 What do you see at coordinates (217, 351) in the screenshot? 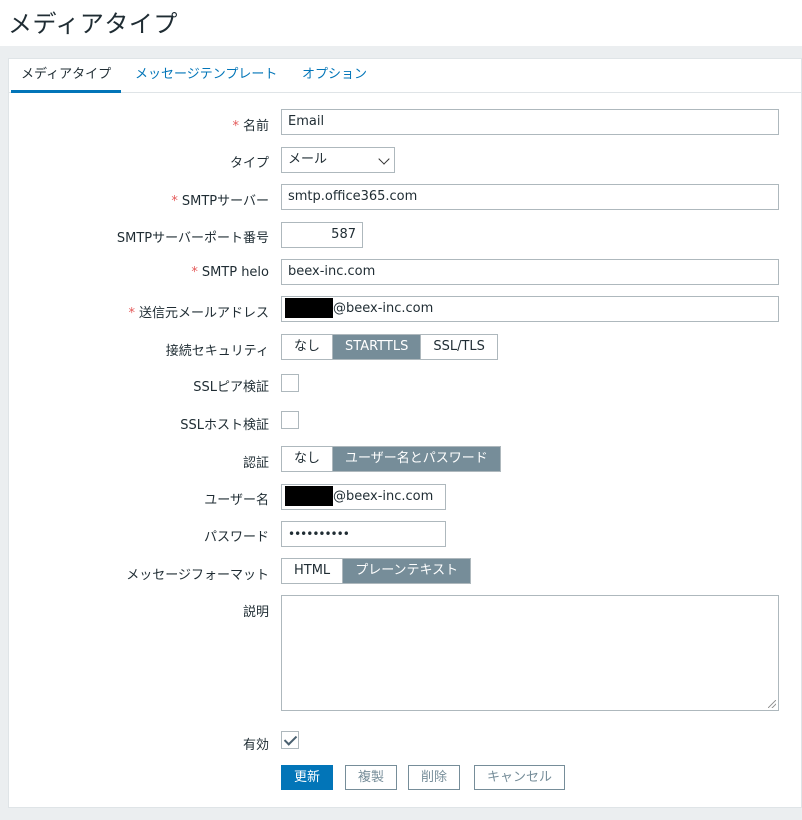
I see `security-label: 接続セキュリティ` at bounding box center [217, 351].